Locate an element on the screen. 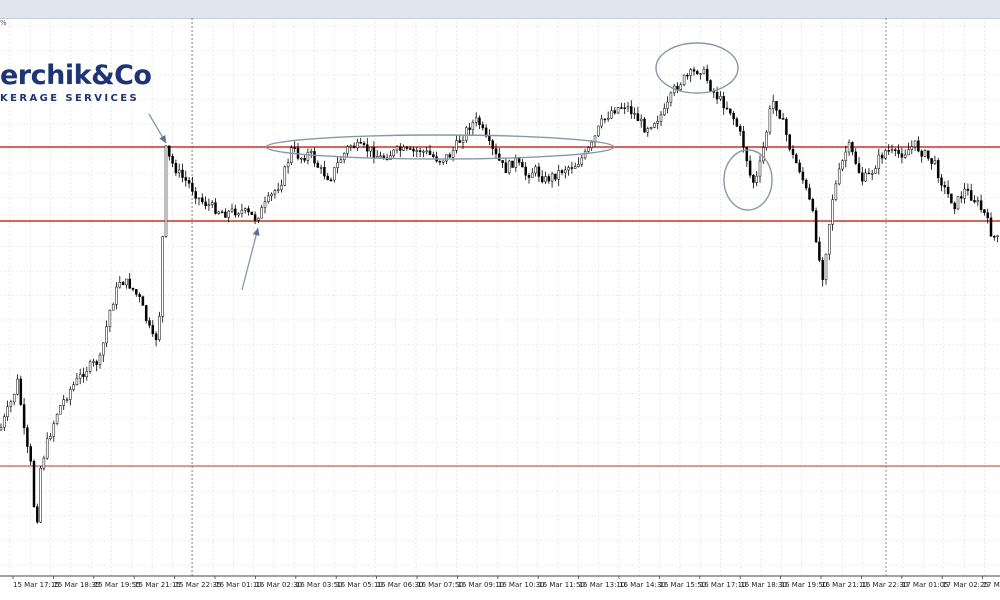  logo-name: erchik&Co is located at coordinates (76, 75).